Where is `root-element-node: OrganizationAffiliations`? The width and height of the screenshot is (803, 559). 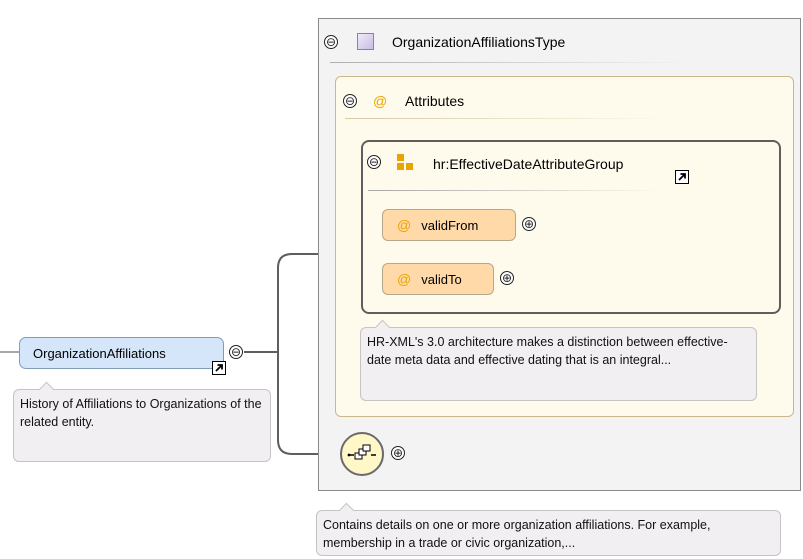 root-element-node: OrganizationAffiliations is located at coordinates (121, 353).